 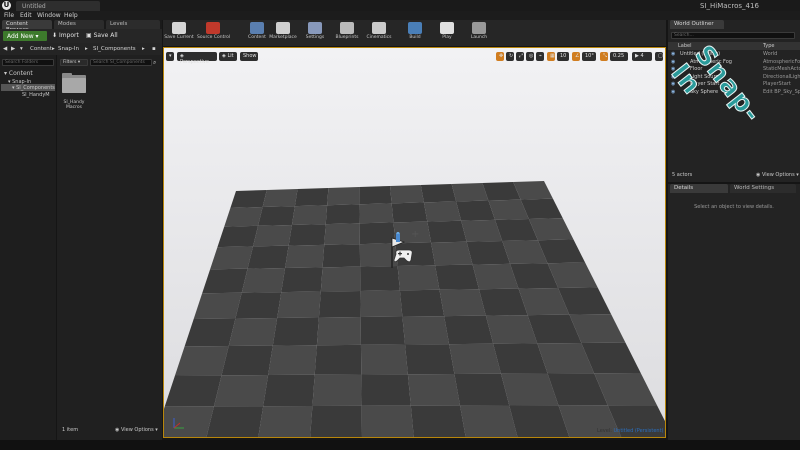 I want to click on scale-icon: ⤢, so click(x=520, y=56).